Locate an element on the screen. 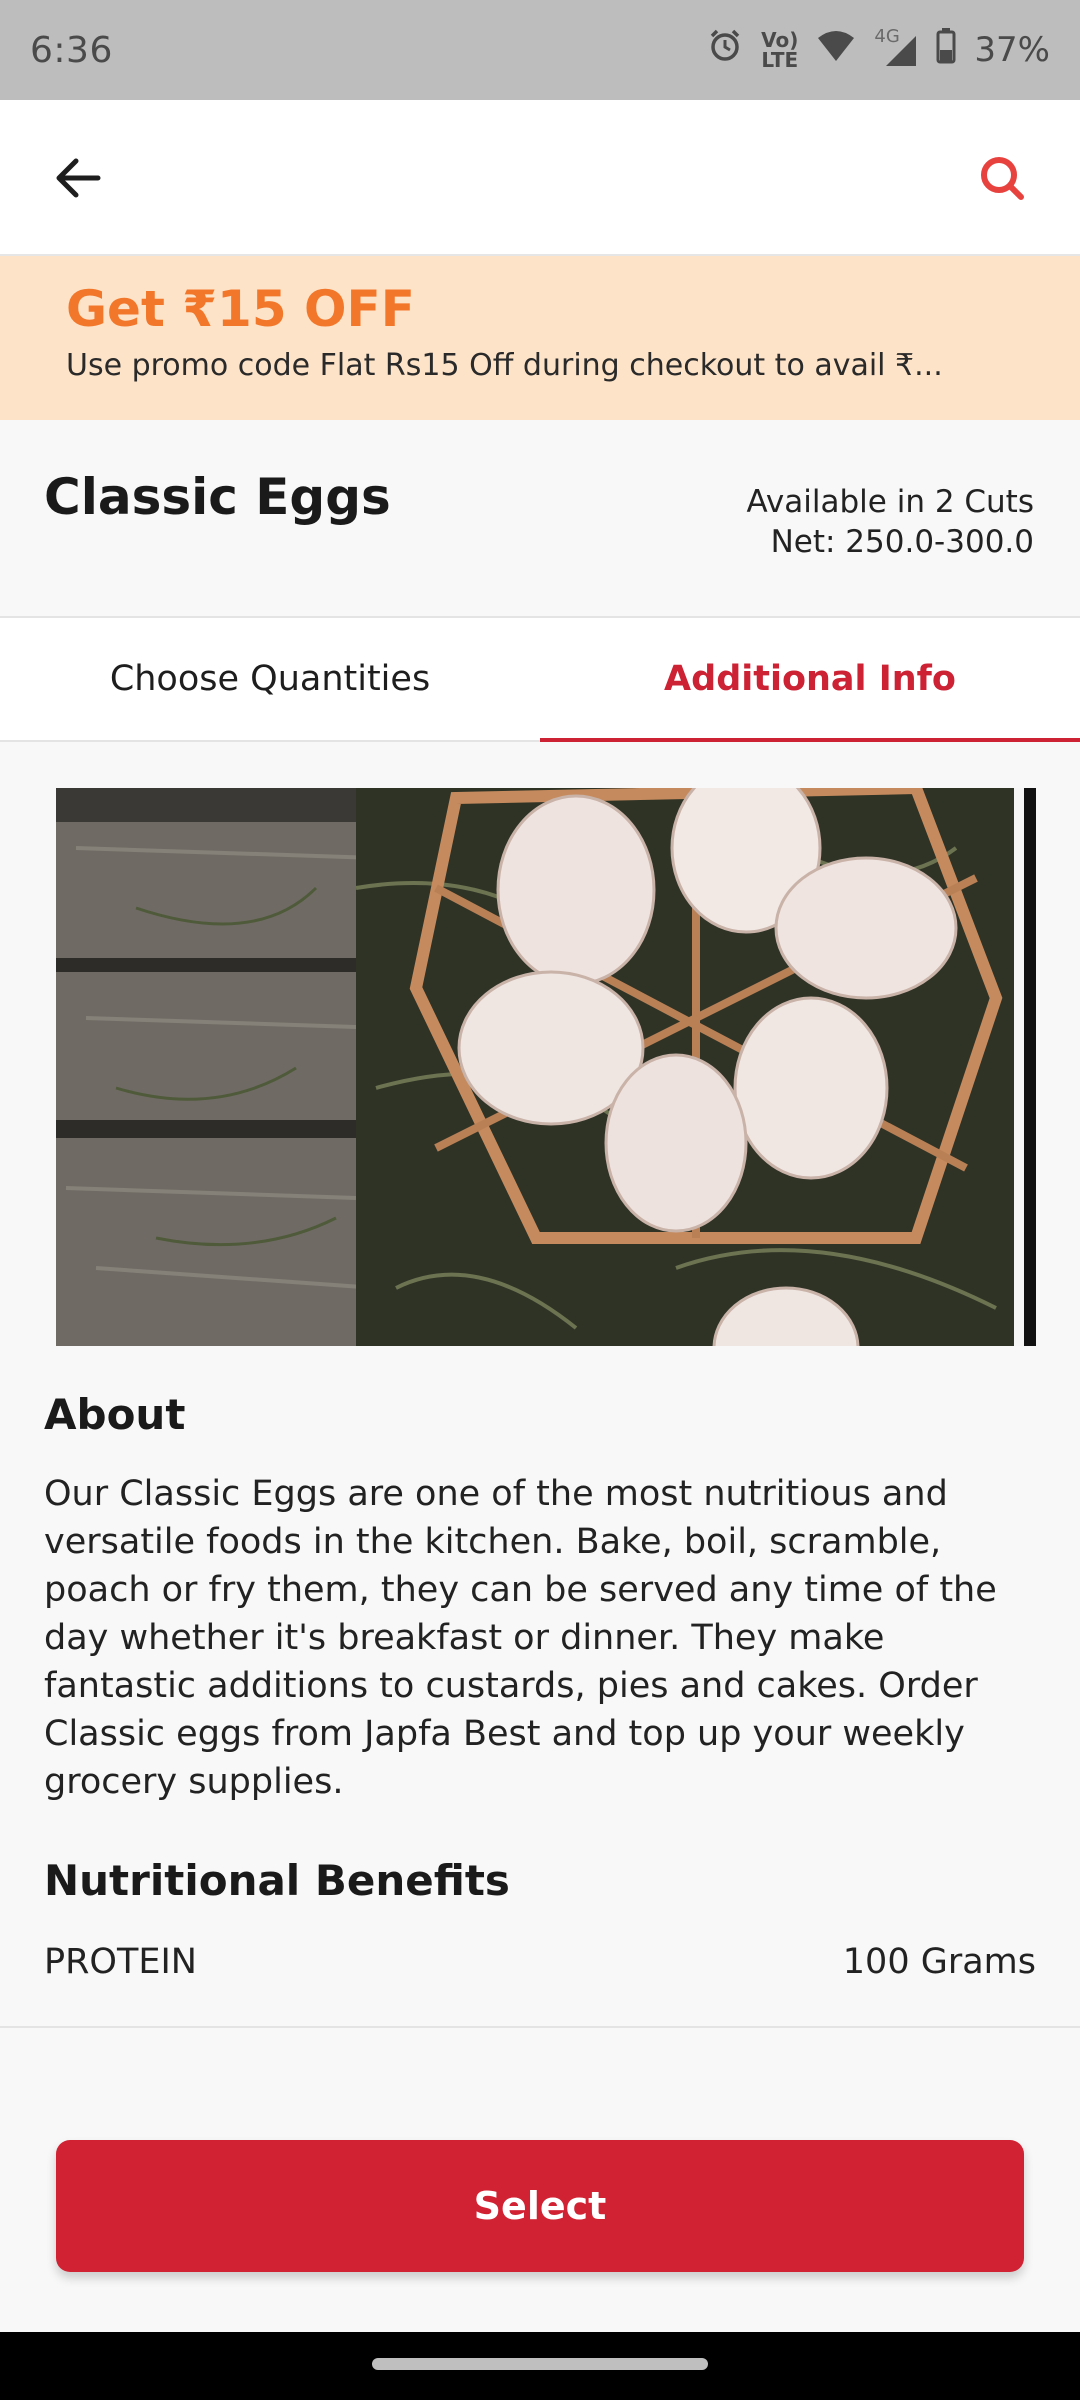 The height and width of the screenshot is (2400, 1080). status-icons: Vo) LTE 4G 37% is located at coordinates (878, 49).